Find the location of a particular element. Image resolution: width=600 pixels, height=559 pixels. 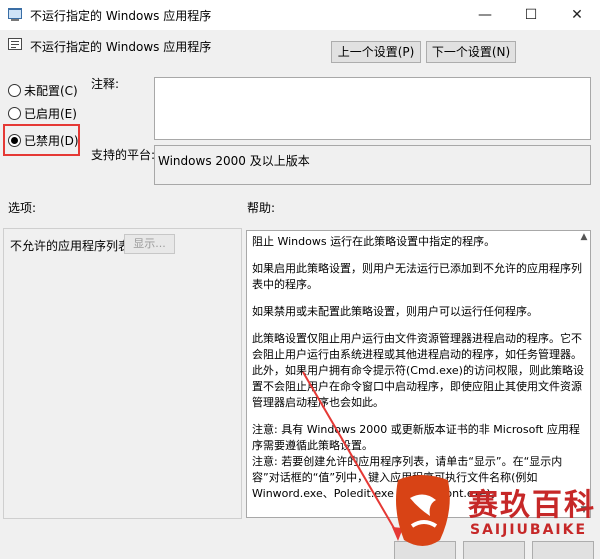

watermark-brand: 赛玖百科 is located at coordinates (532, 505).